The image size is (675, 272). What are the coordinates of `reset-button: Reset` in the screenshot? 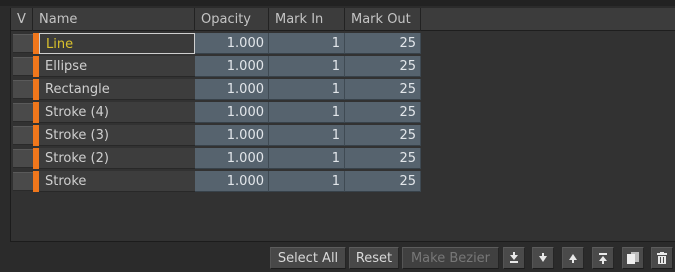 It's located at (374, 258).